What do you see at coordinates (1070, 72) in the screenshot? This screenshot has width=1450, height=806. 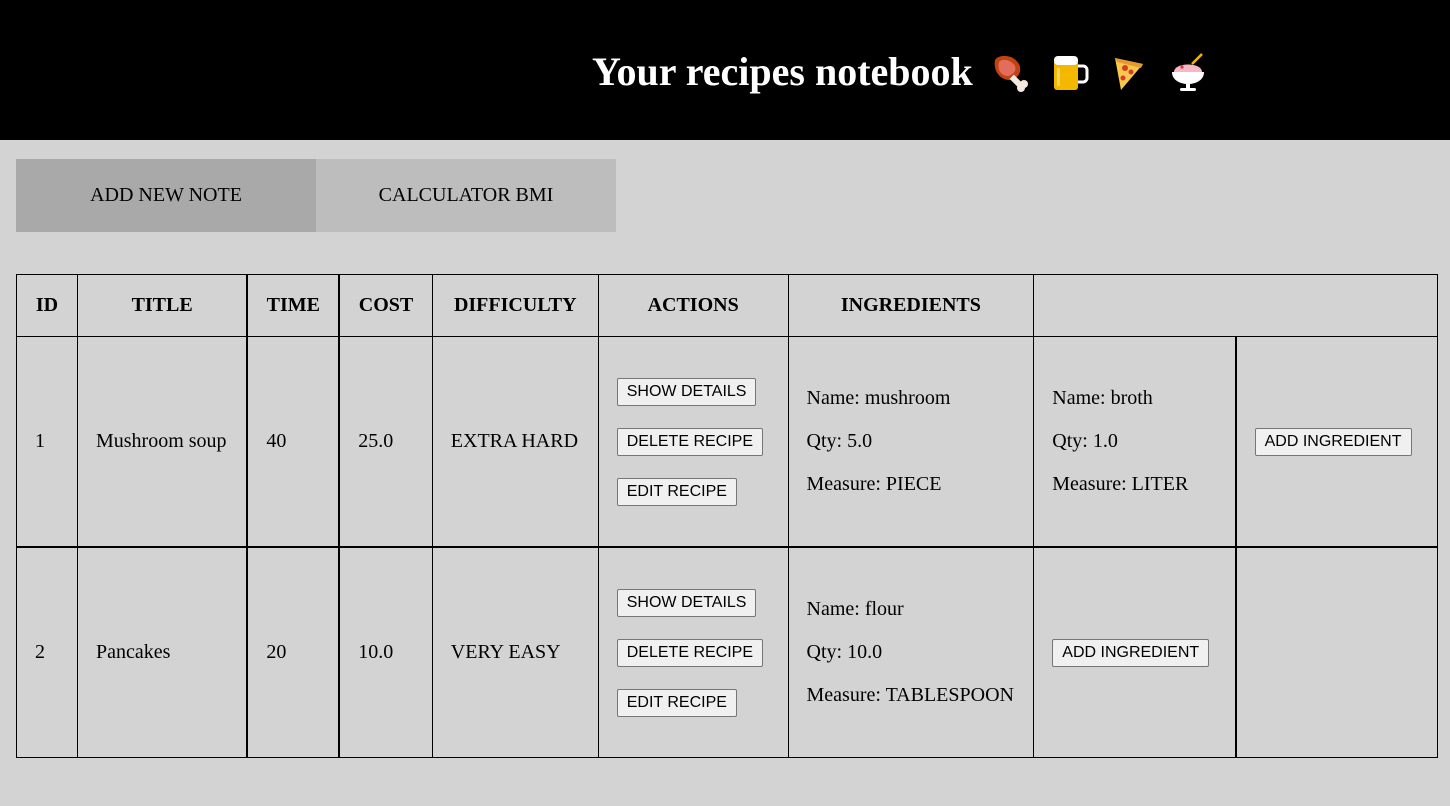 I see `beer-mug-icon` at bounding box center [1070, 72].